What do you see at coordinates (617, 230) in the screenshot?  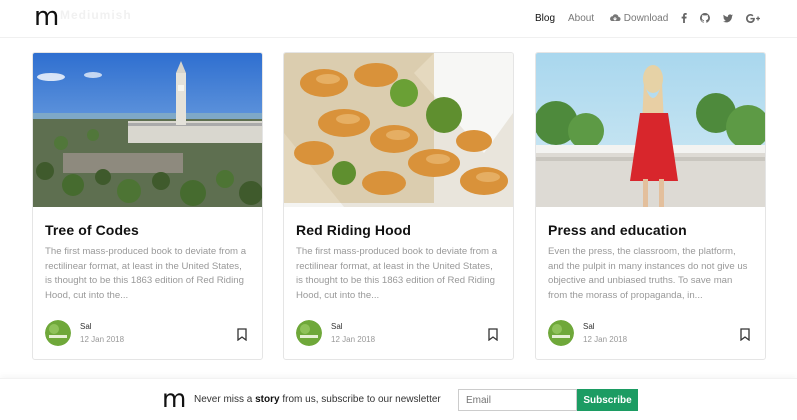 I see `post-title: Press and education` at bounding box center [617, 230].